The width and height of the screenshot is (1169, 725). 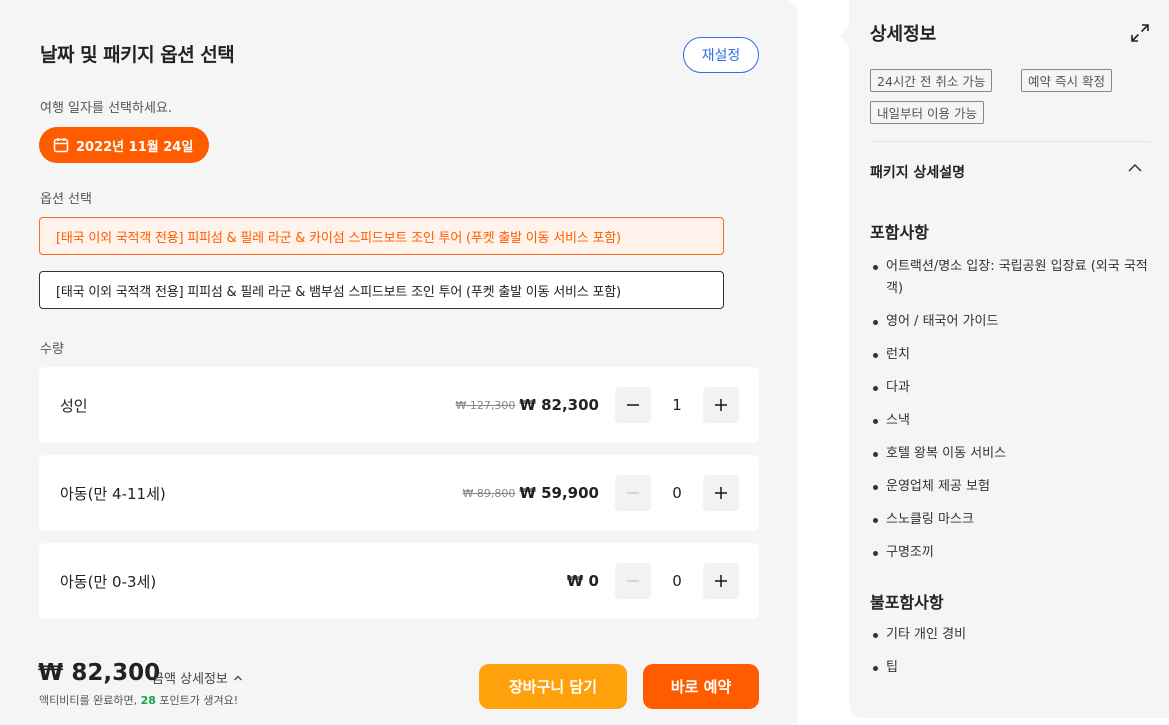 I want to click on decrease-child-button, so click(x=633, y=493).